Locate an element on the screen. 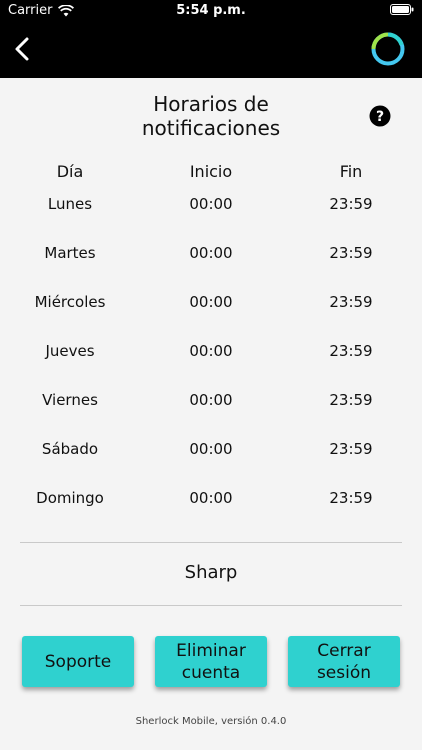 Image resolution: width=422 pixels, height=750 pixels. status-time: 5:54 p.m. is located at coordinates (211, 10).